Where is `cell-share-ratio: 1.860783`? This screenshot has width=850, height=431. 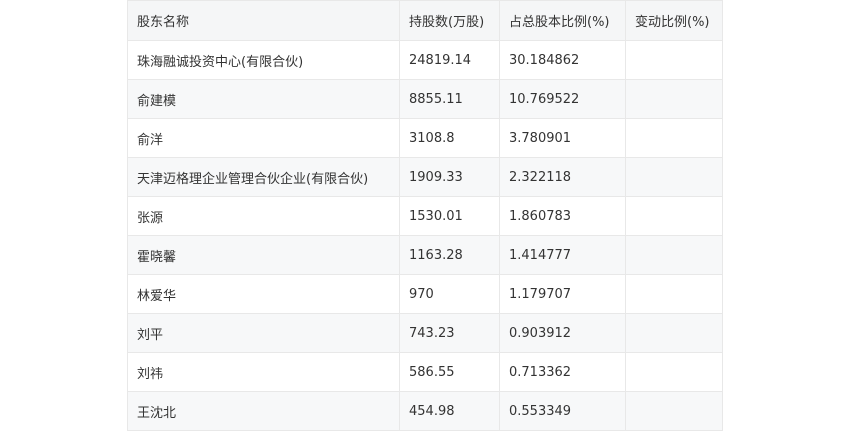
cell-share-ratio: 1.860783 is located at coordinates (562, 216).